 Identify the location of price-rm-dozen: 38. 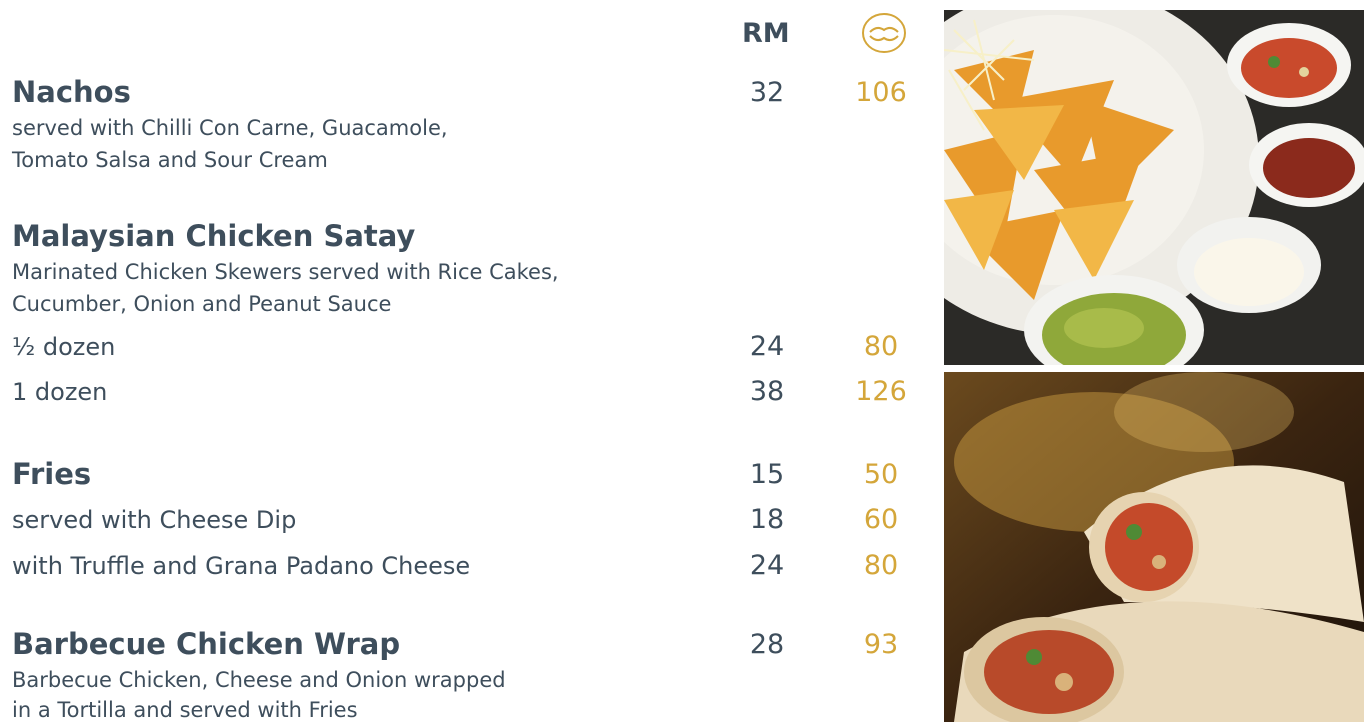
(767, 391).